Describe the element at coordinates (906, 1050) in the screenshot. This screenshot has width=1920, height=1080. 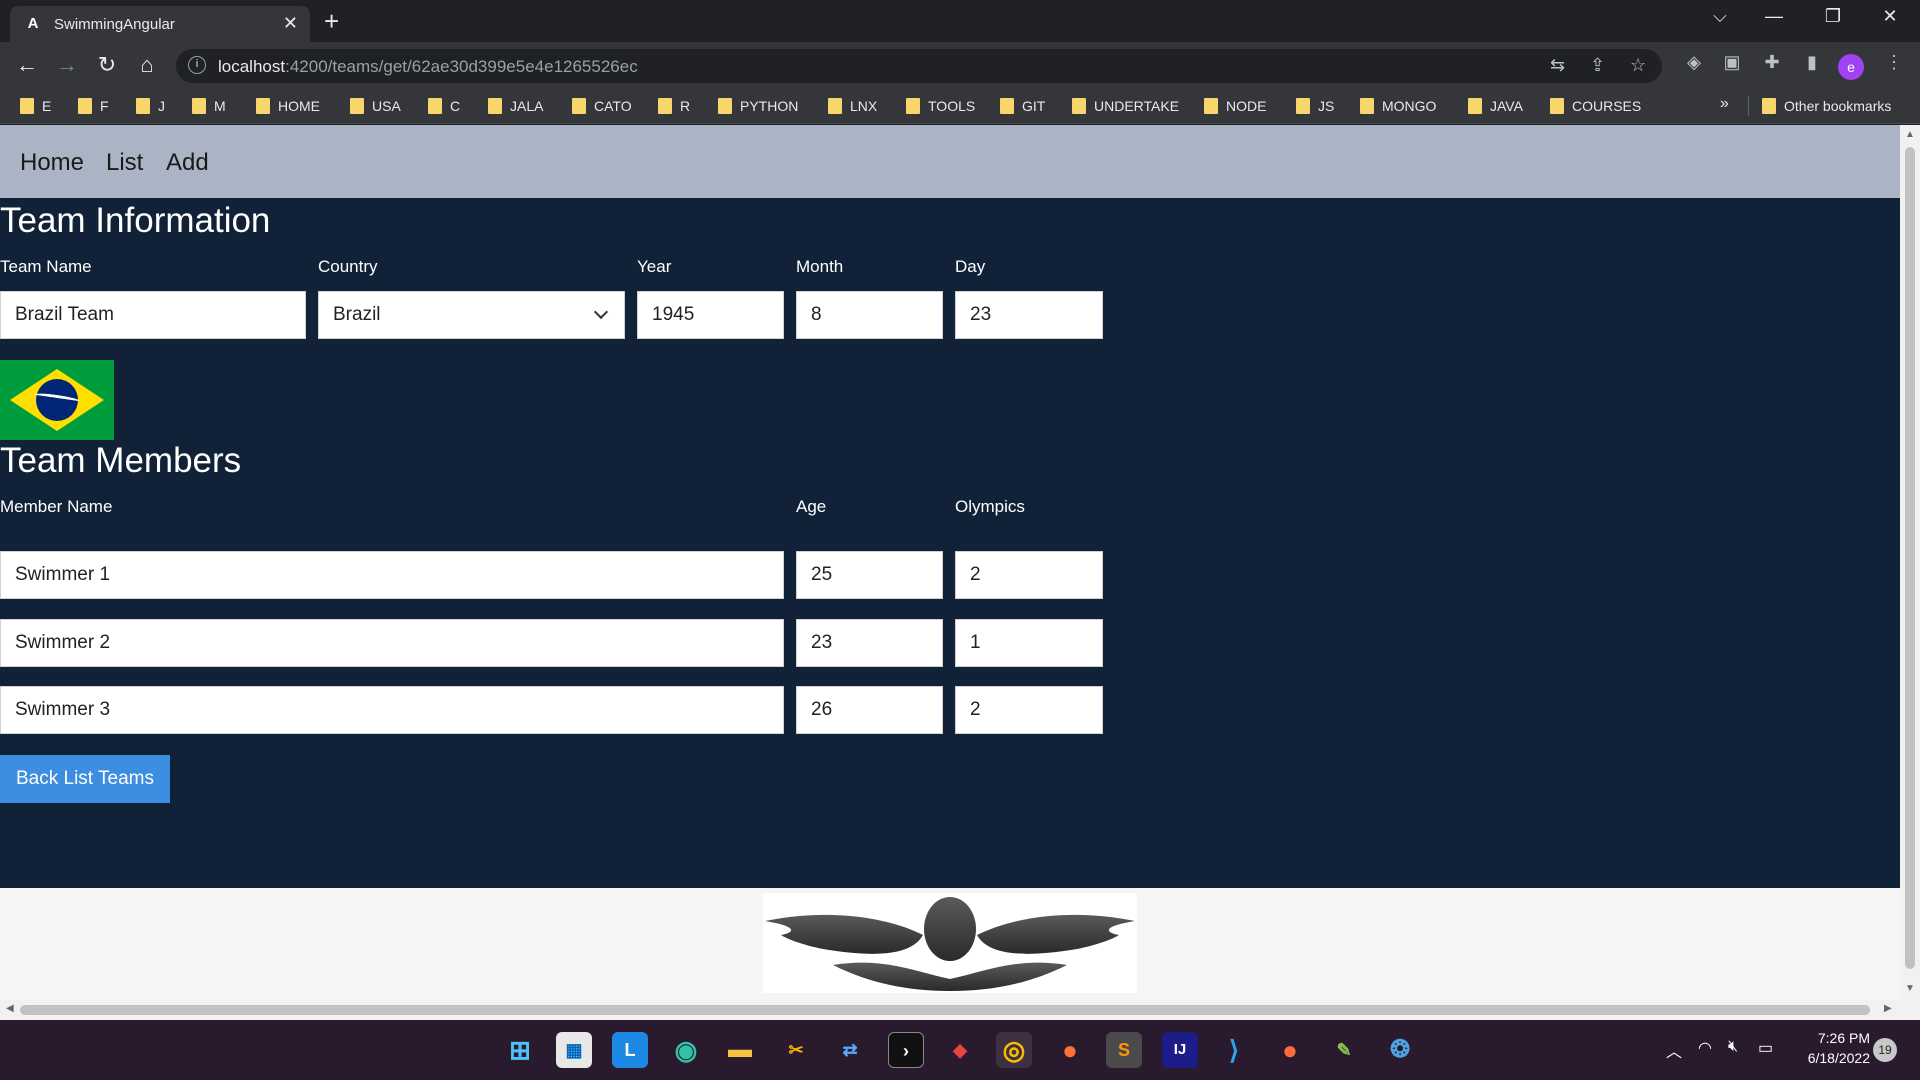
I see `terminal-icon: ›` at that location.